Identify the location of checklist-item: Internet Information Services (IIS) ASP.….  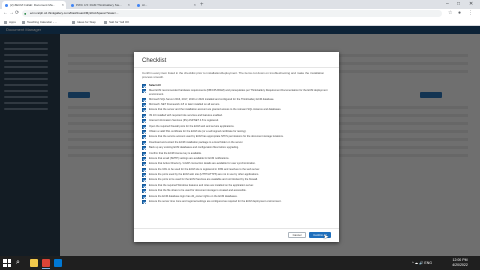
(237, 121).